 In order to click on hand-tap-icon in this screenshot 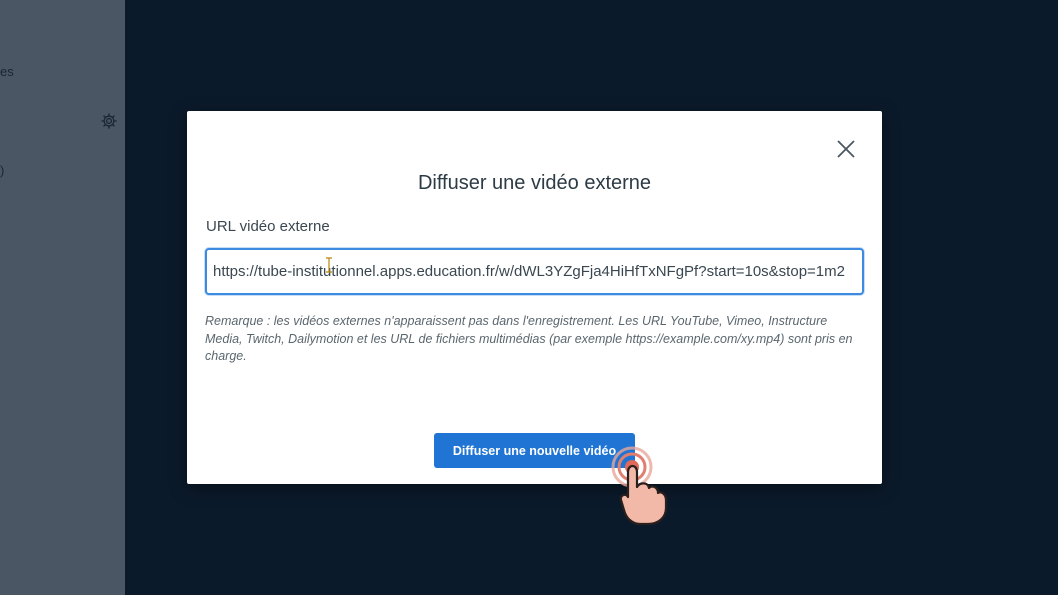, I will do `click(639, 486)`.